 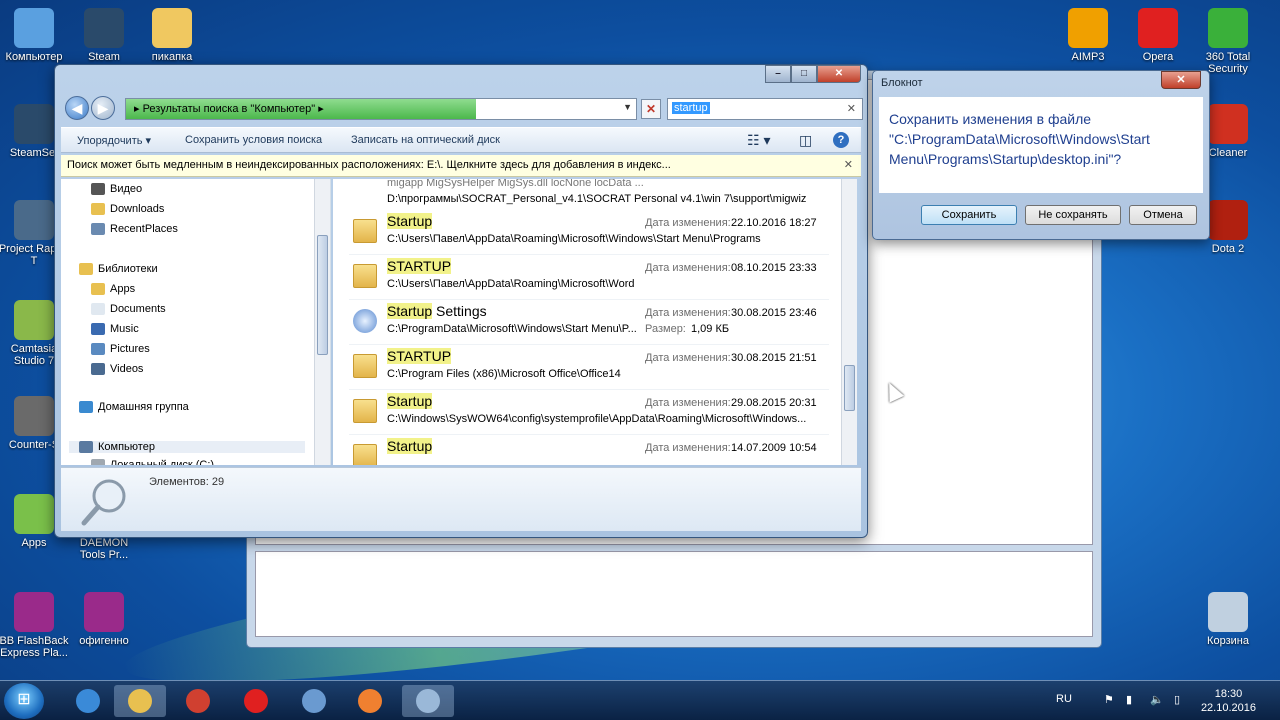 What do you see at coordinates (77, 108) in the screenshot?
I see `back-button: ◀` at bounding box center [77, 108].